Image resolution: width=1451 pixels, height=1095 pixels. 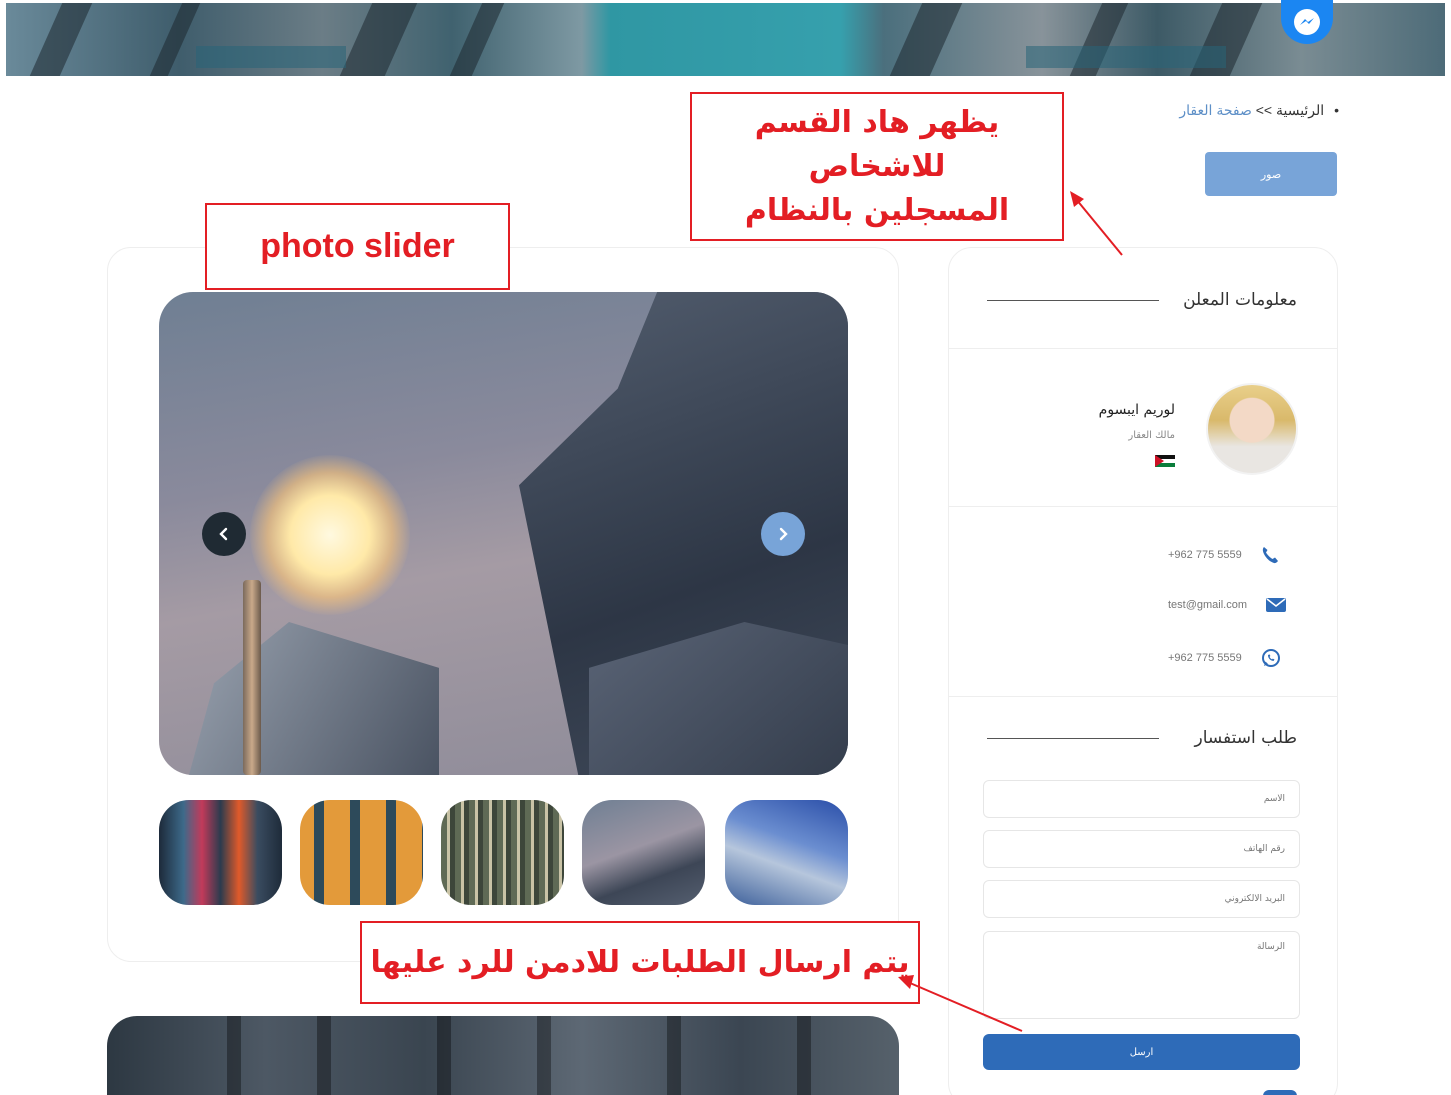 What do you see at coordinates (330, 535) in the screenshot?
I see `street-lamp-light` at bounding box center [330, 535].